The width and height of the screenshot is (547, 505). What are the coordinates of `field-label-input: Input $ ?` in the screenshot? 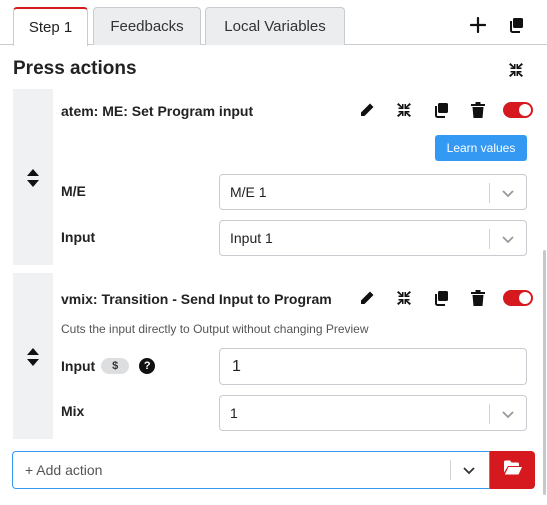 It's located at (108, 366).